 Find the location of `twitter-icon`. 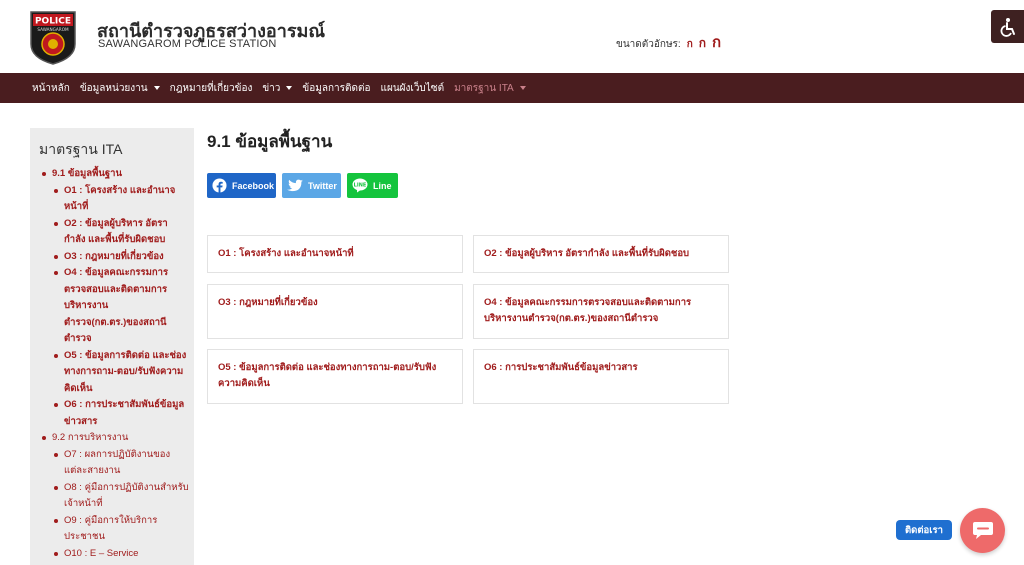

twitter-icon is located at coordinates (295, 185).